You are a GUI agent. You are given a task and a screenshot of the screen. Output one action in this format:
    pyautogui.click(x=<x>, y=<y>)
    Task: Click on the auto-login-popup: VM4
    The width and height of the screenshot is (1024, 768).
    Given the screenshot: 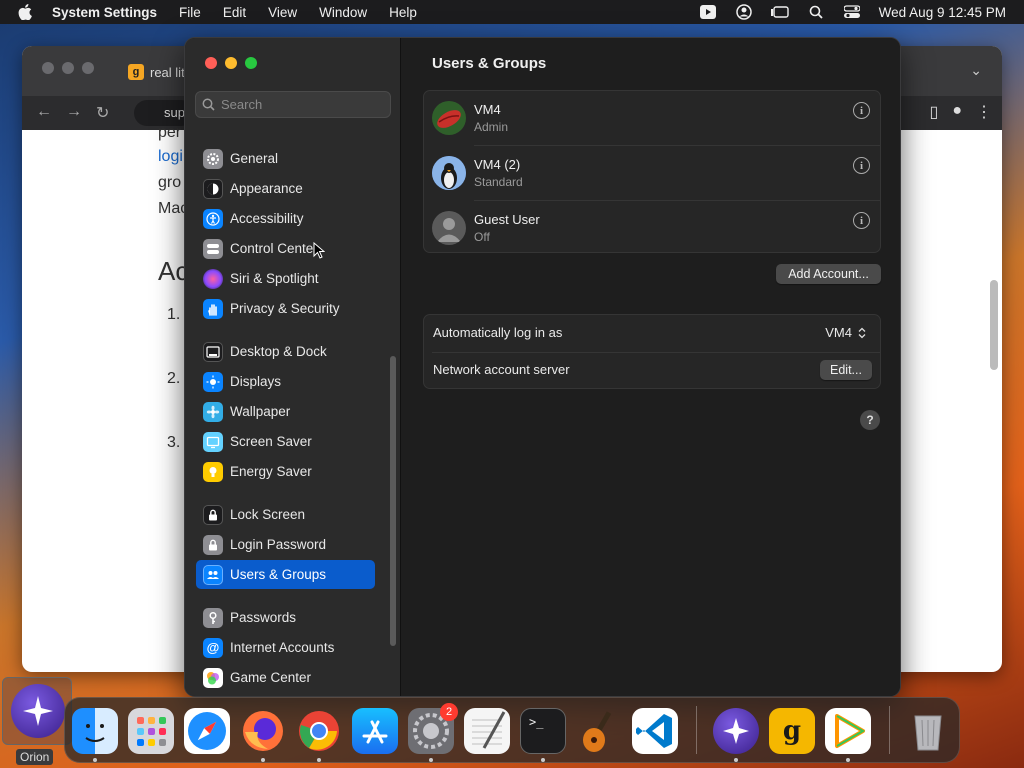 What is the action you would take?
    pyautogui.click(x=845, y=332)
    